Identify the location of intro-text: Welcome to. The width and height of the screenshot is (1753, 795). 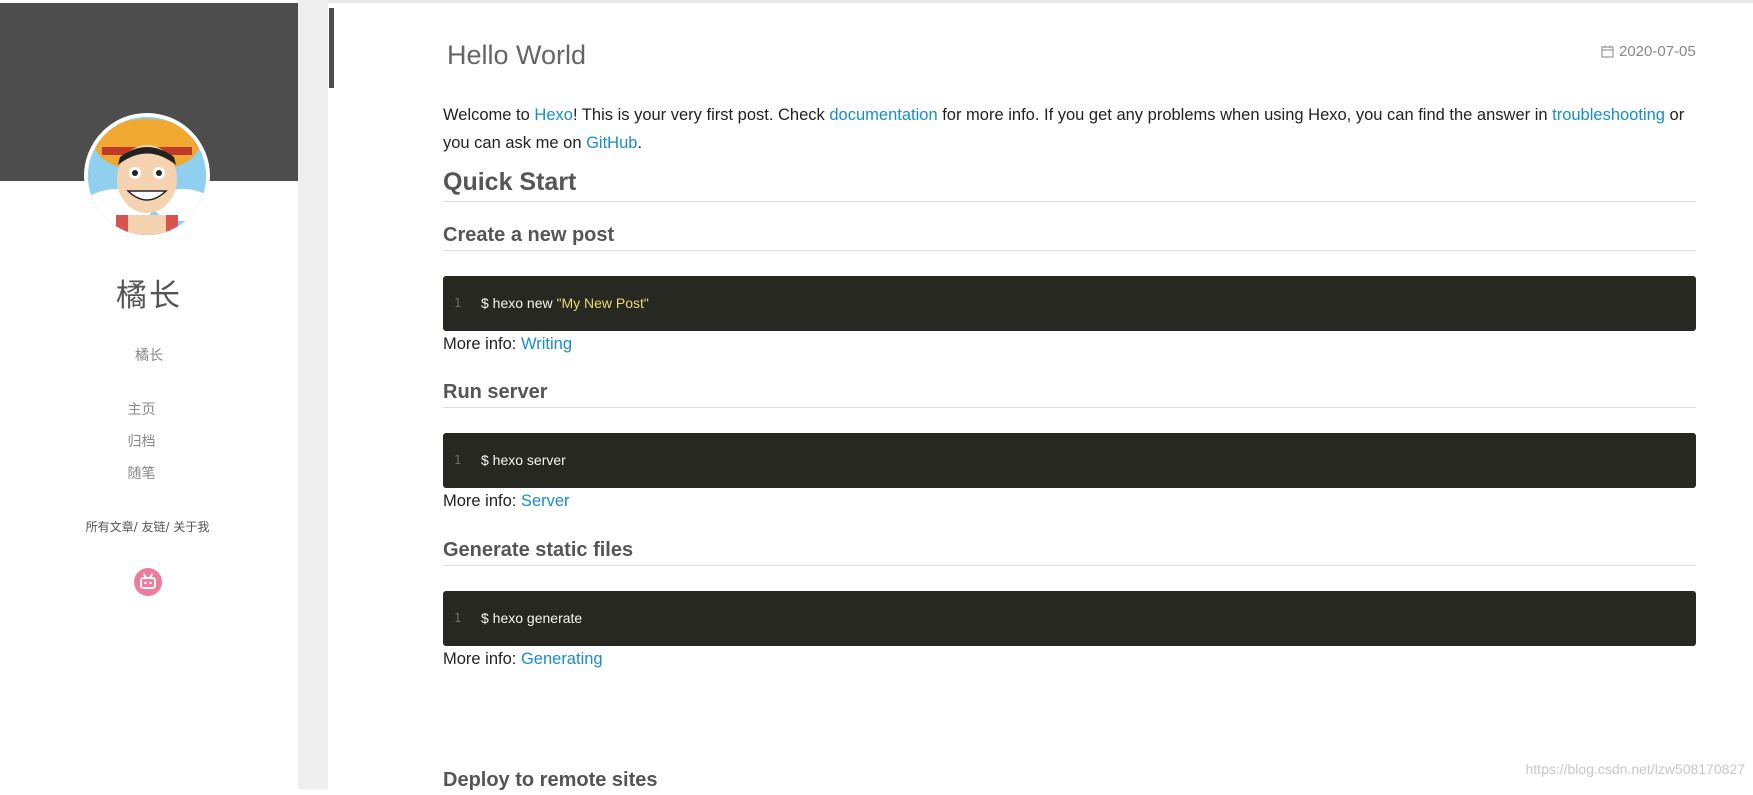
(489, 115).